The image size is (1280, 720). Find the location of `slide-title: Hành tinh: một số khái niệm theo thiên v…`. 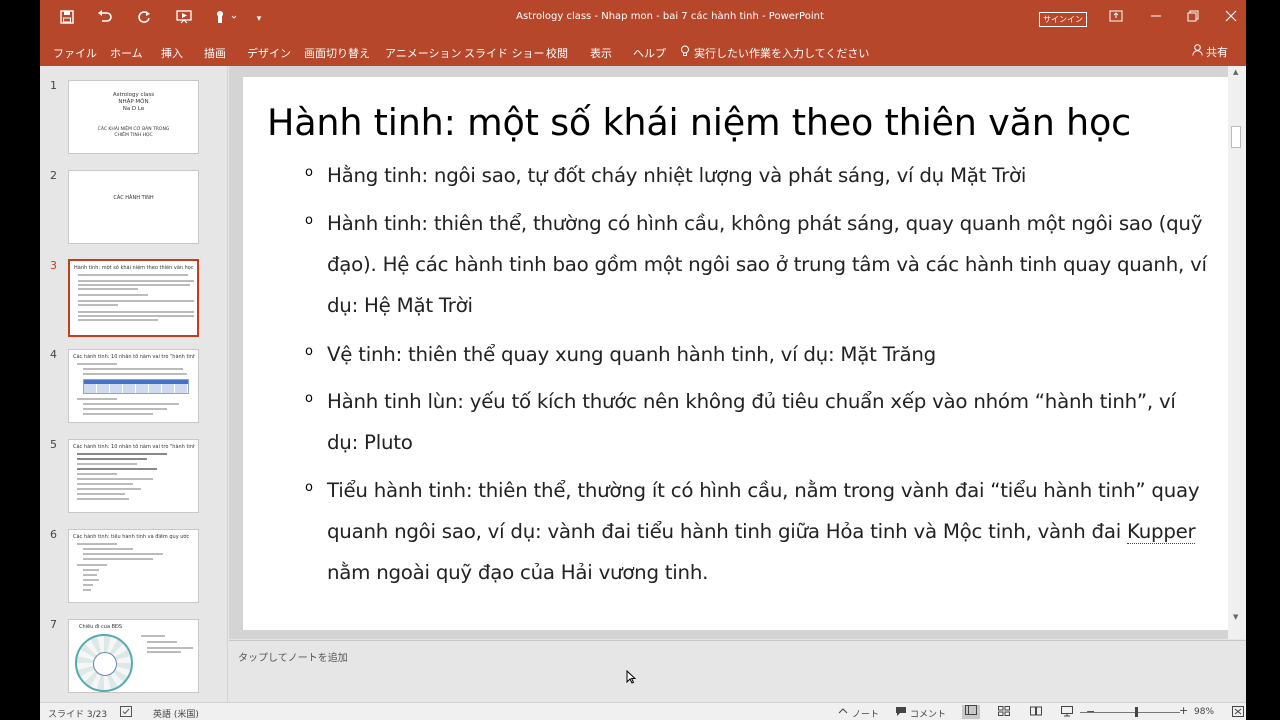

slide-title: Hành tinh: một số khái niệm theo thiên v… is located at coordinates (699, 122).